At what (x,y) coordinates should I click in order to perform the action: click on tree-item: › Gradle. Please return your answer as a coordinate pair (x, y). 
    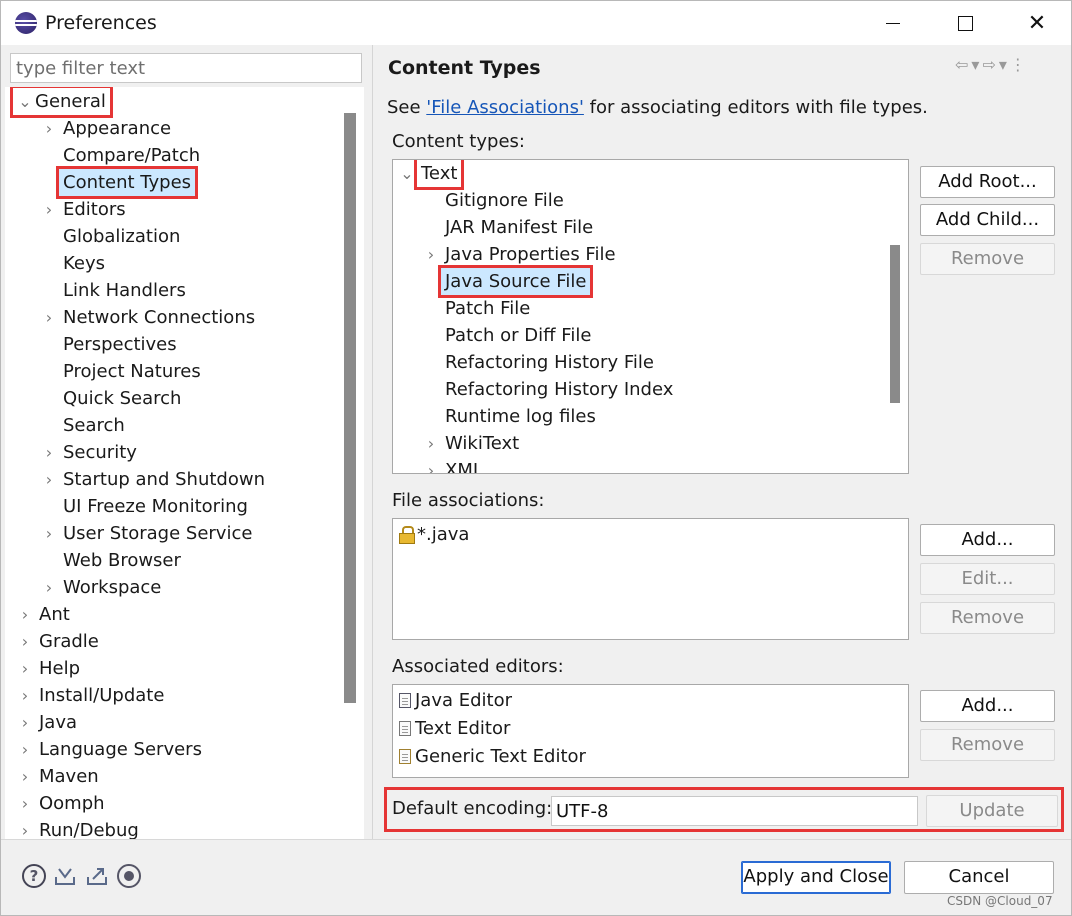
    Looking at the image, I should click on (175, 641).